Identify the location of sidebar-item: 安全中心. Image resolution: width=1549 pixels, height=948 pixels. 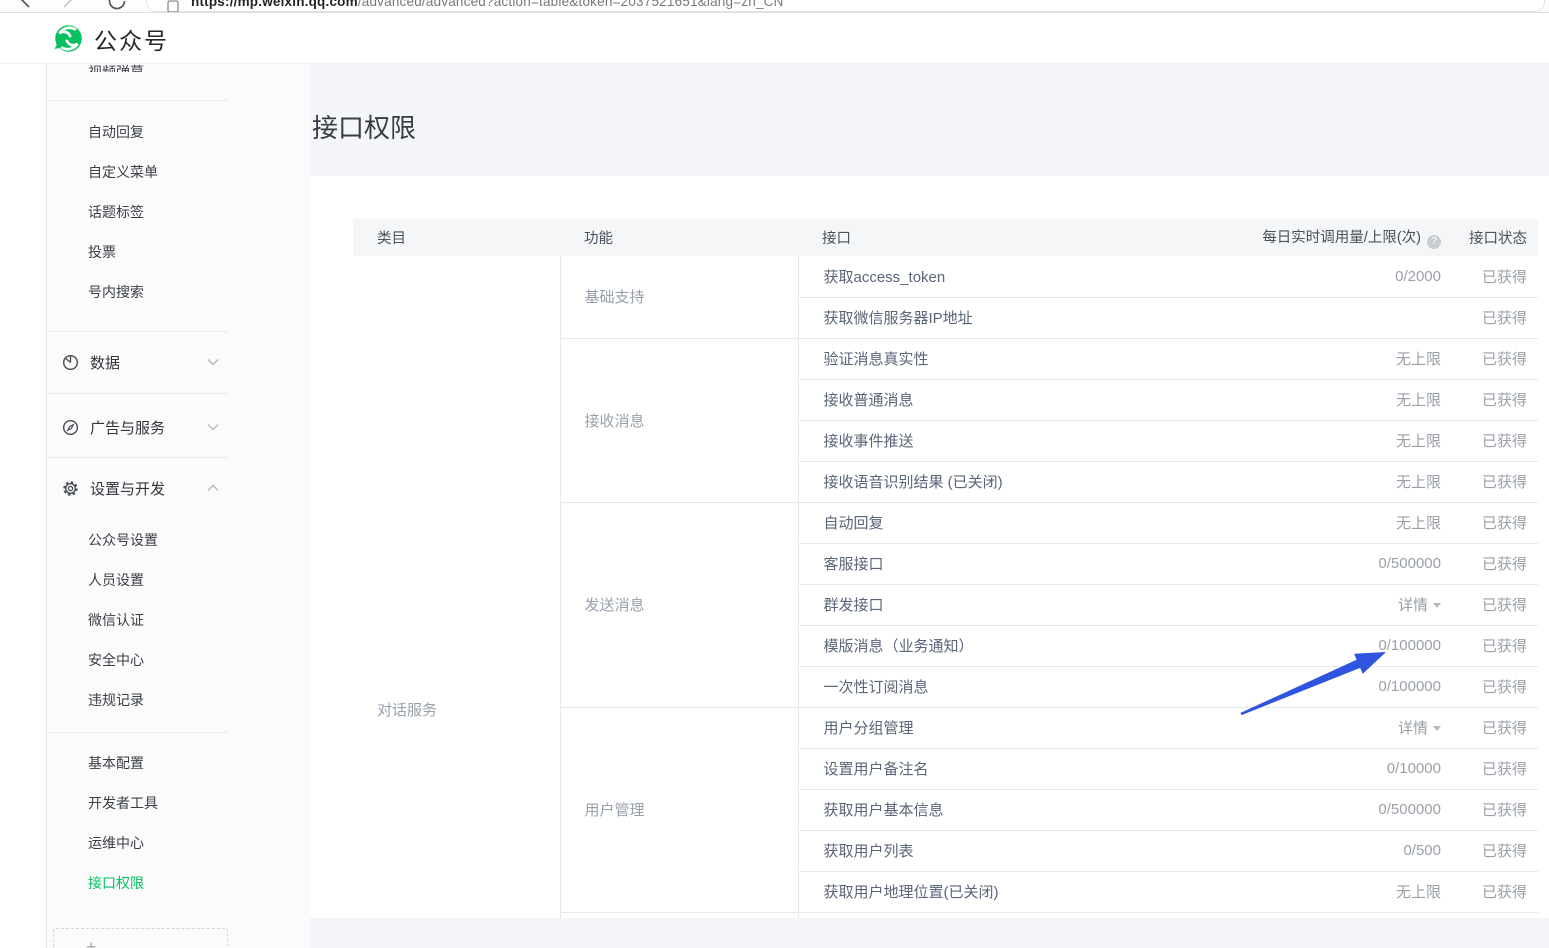
(137, 660).